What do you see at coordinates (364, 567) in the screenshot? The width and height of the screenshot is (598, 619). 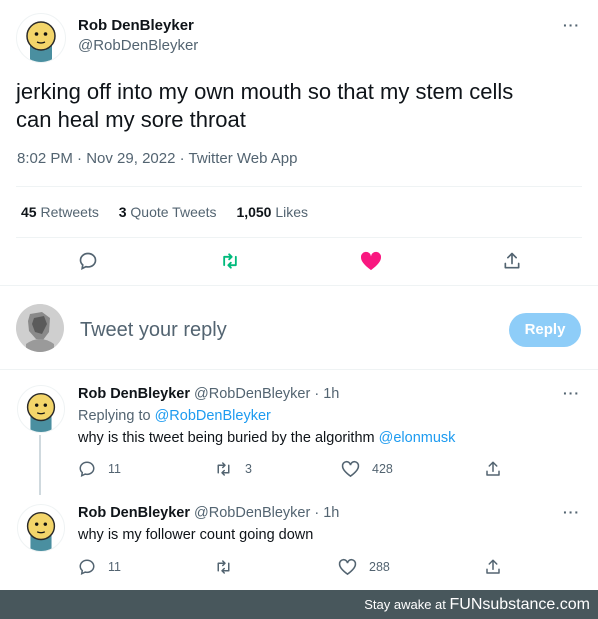 I see `like-action: 288` at bounding box center [364, 567].